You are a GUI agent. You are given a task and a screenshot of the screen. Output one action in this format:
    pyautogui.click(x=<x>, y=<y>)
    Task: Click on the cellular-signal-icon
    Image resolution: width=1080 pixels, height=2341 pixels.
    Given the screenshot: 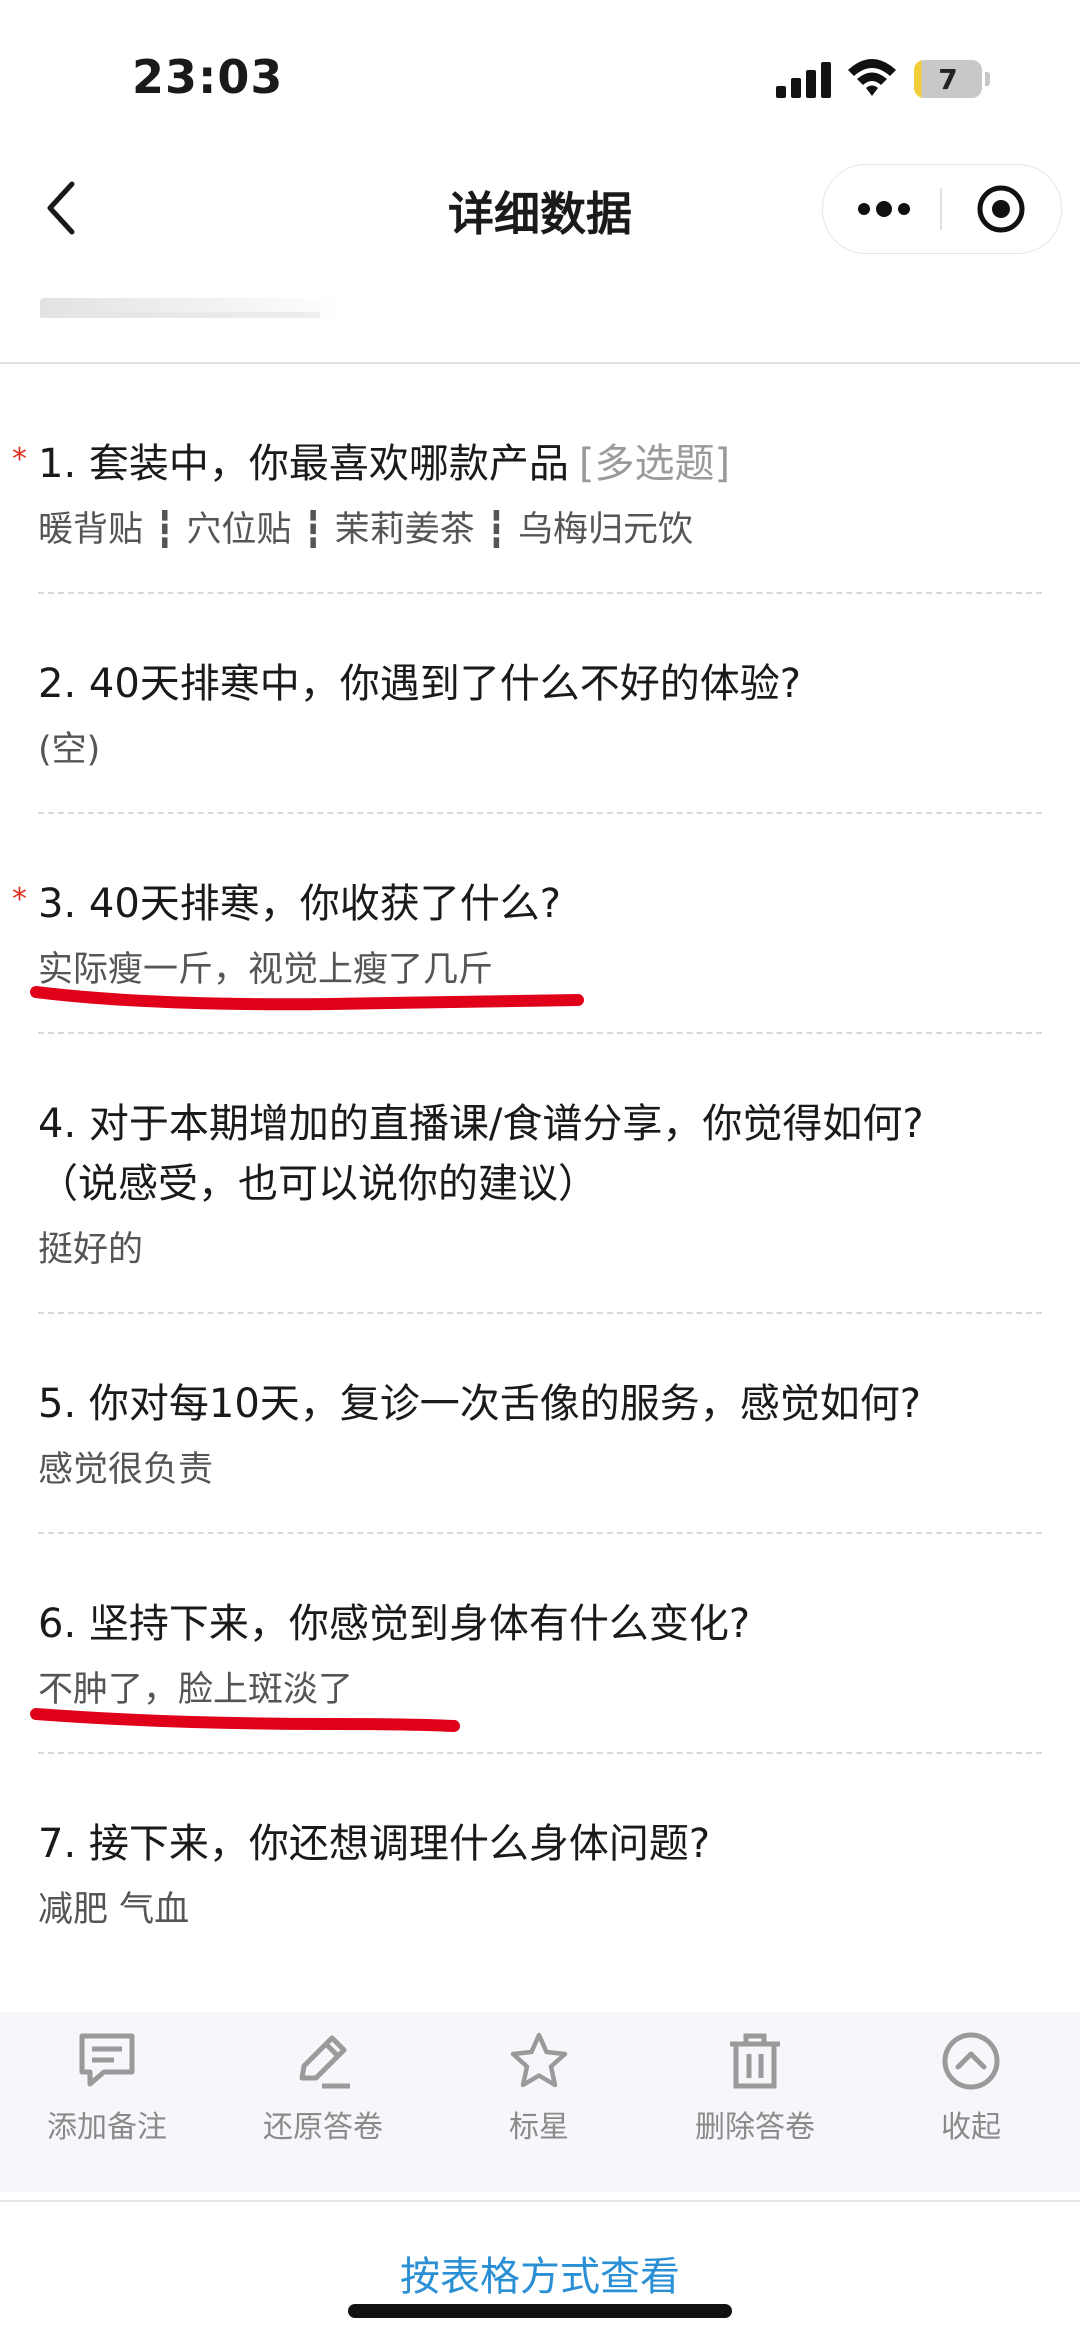 What is the action you would take?
    pyautogui.click(x=803, y=80)
    